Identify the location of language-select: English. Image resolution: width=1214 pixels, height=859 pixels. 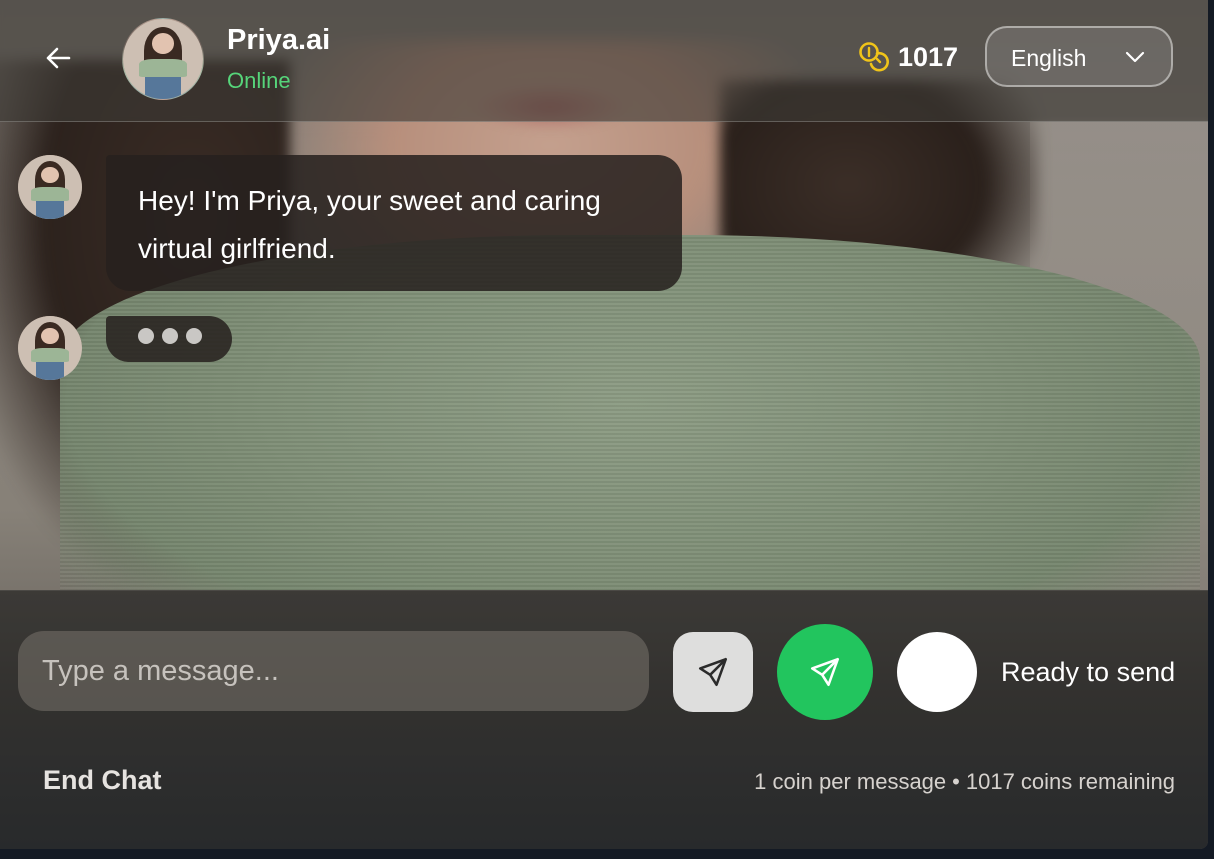
(1079, 56).